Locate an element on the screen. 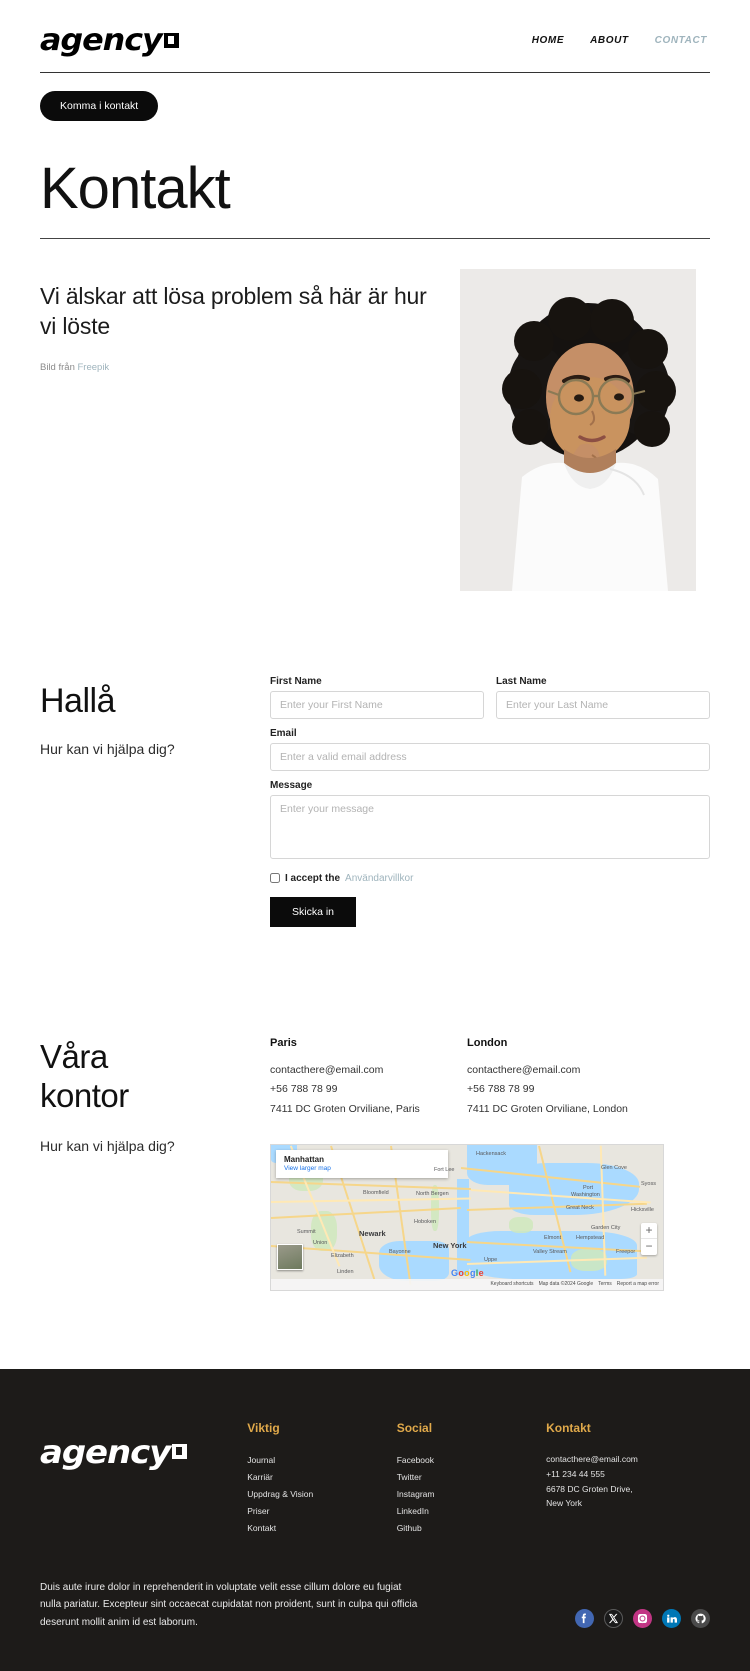  first-name-input is located at coordinates (377, 704).